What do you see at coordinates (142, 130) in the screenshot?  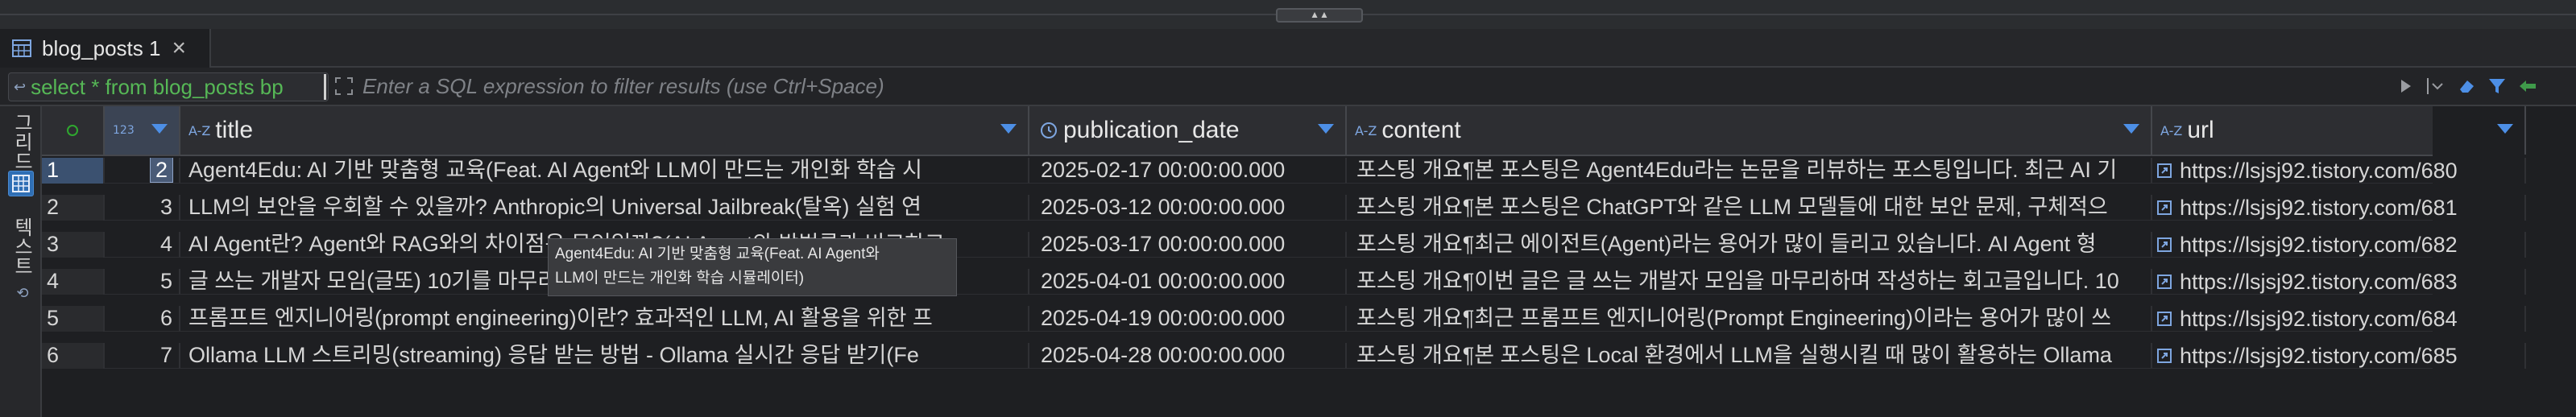 I see `column-header-id: 123` at bounding box center [142, 130].